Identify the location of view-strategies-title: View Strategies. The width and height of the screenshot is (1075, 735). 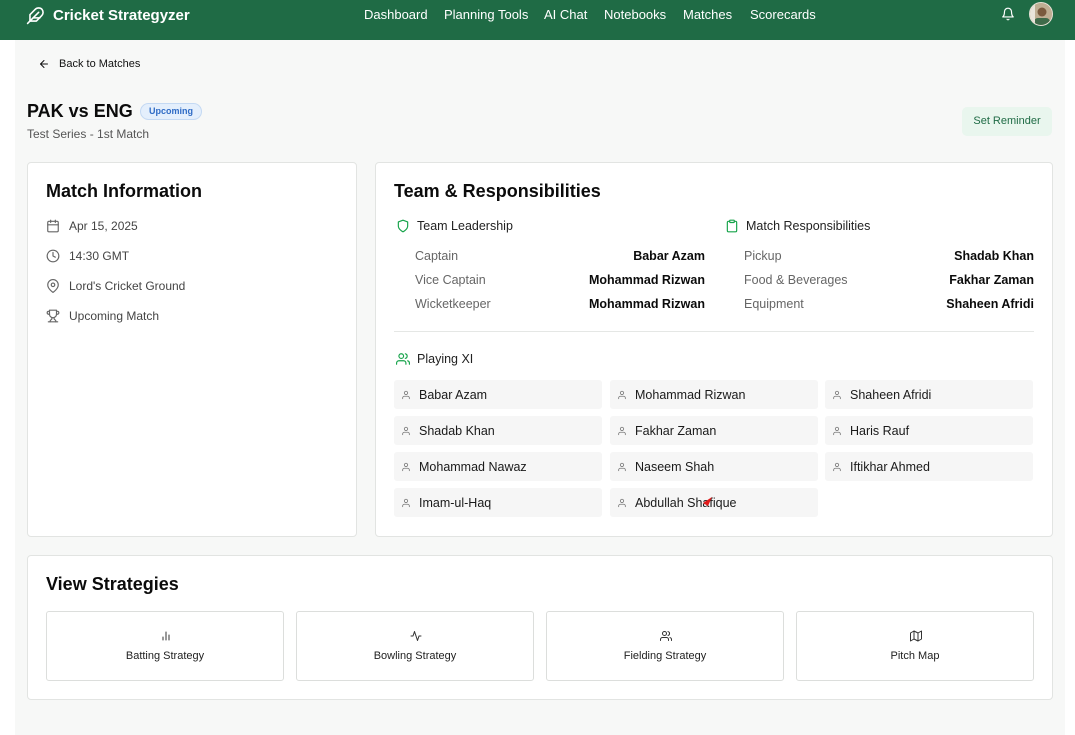
(112, 584).